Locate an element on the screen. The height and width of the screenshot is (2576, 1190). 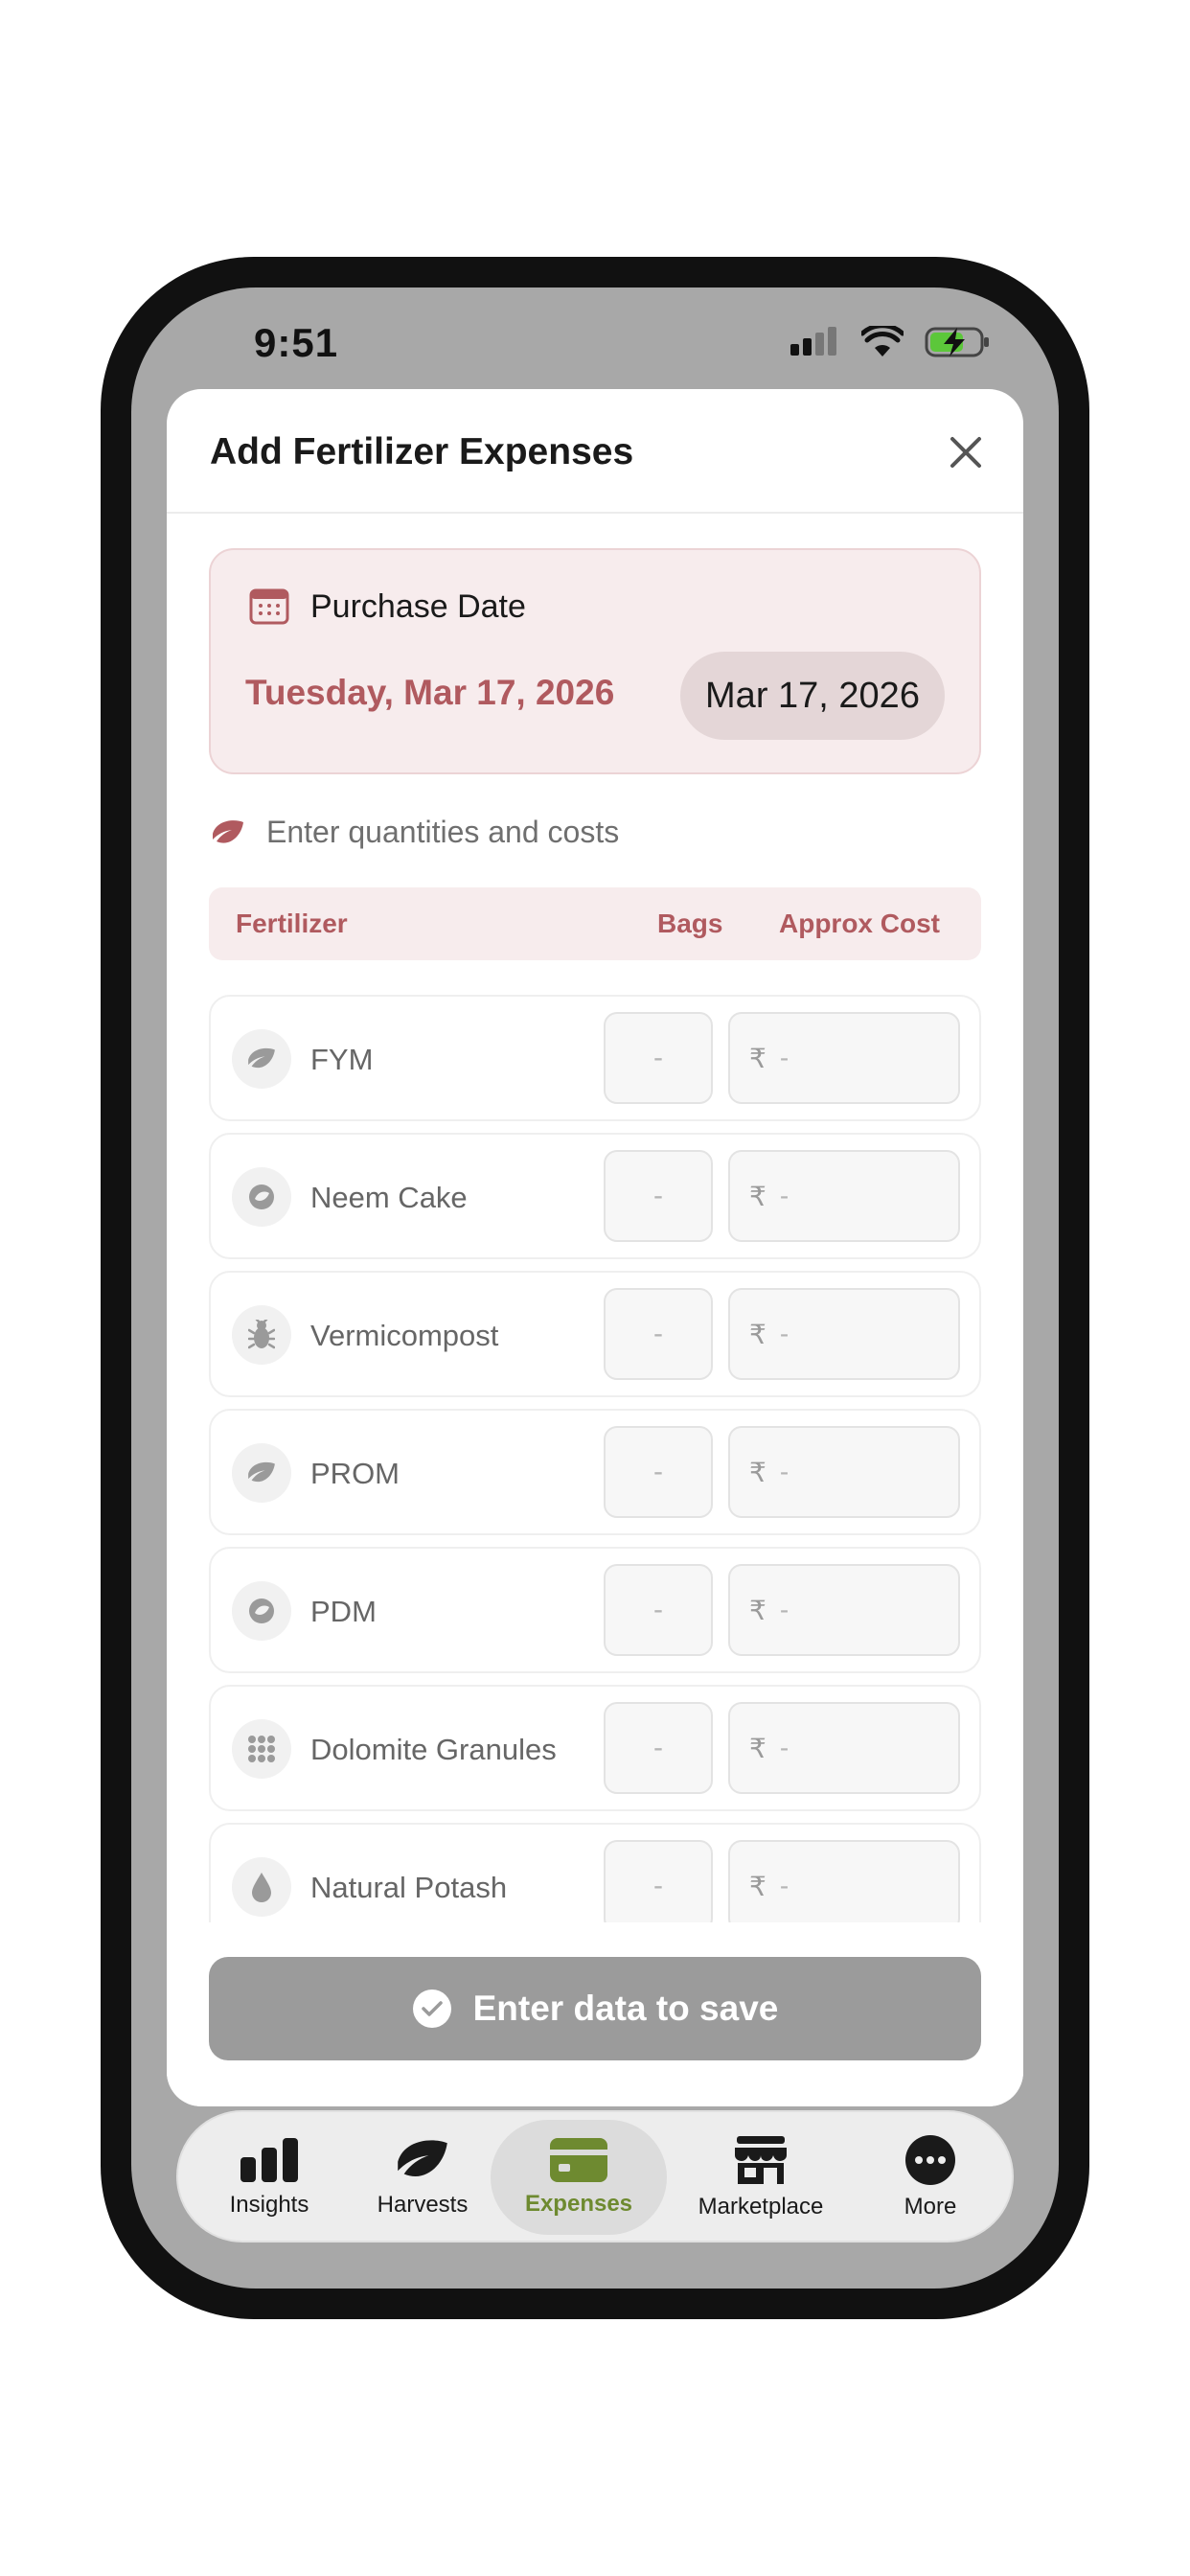
sheet-title: Add Fertilizer Expenses is located at coordinates (422, 451).